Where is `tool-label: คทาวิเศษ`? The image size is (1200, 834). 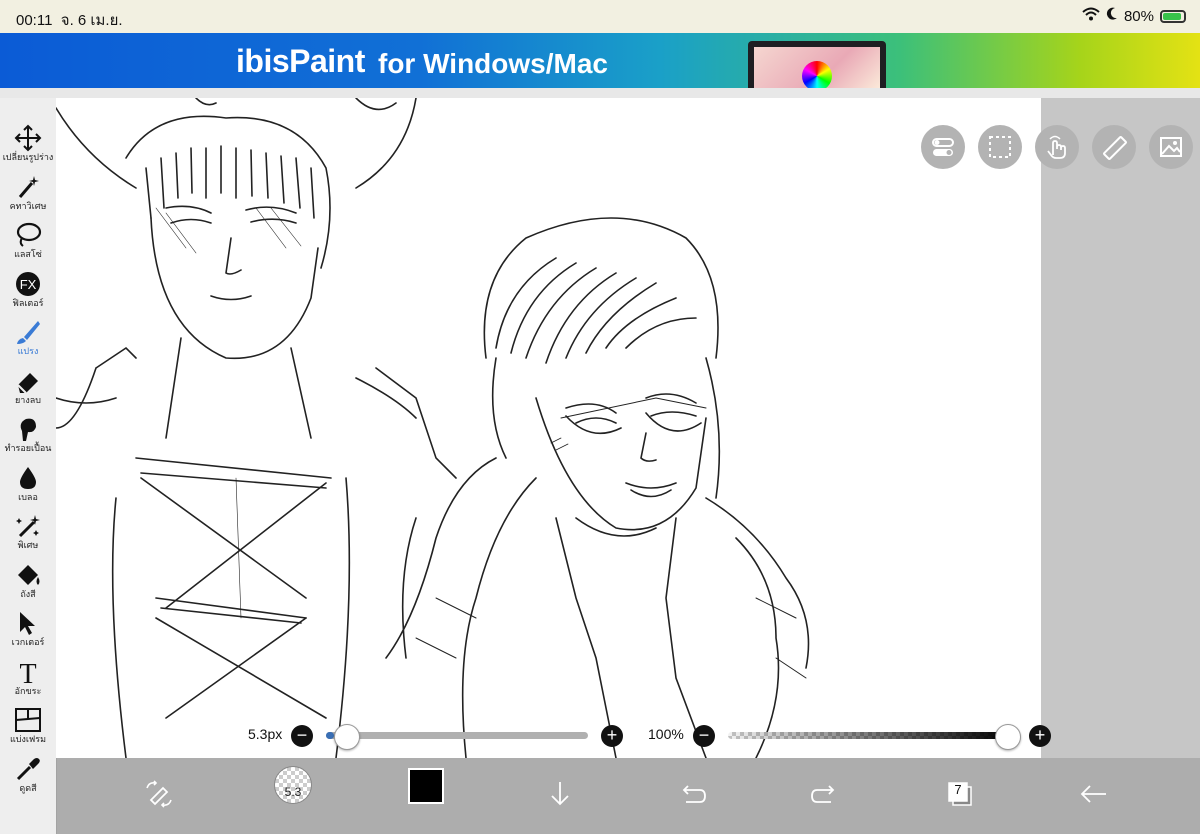
tool-label: คทาวิเศษ is located at coordinates (28, 205).